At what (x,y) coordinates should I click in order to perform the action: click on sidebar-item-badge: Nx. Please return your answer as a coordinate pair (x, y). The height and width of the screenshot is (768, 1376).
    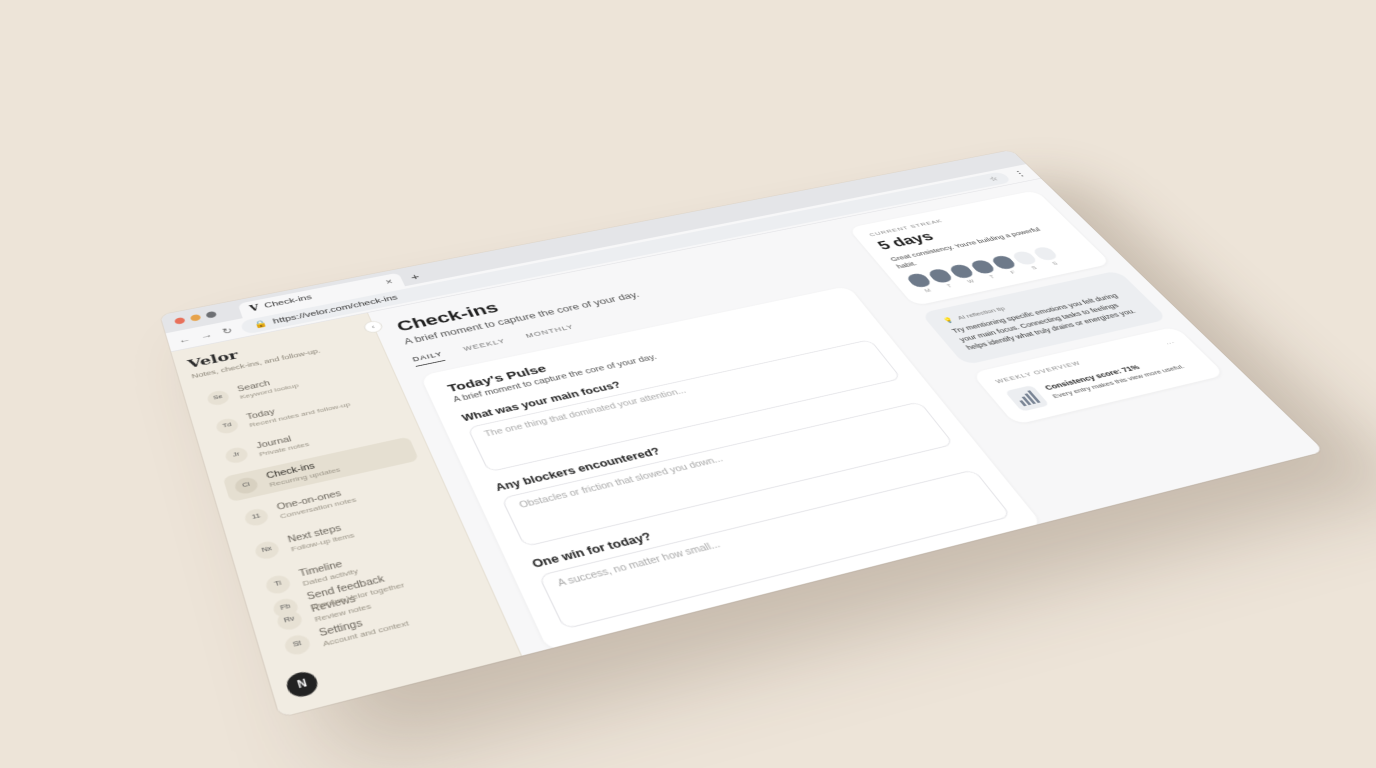
    Looking at the image, I should click on (266, 550).